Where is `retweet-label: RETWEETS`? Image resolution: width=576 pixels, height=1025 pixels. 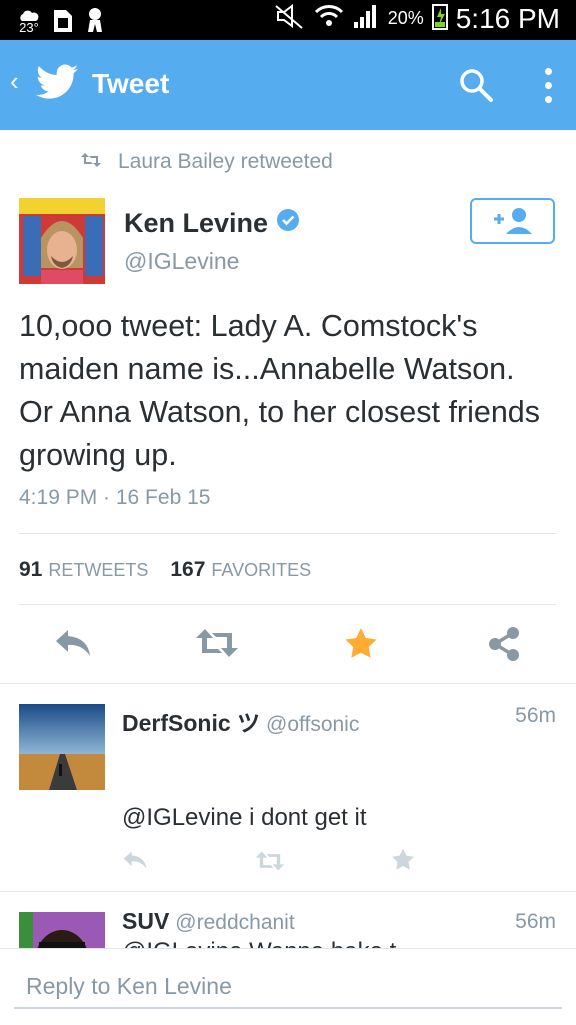
retweet-label: RETWEETS is located at coordinates (98, 570).